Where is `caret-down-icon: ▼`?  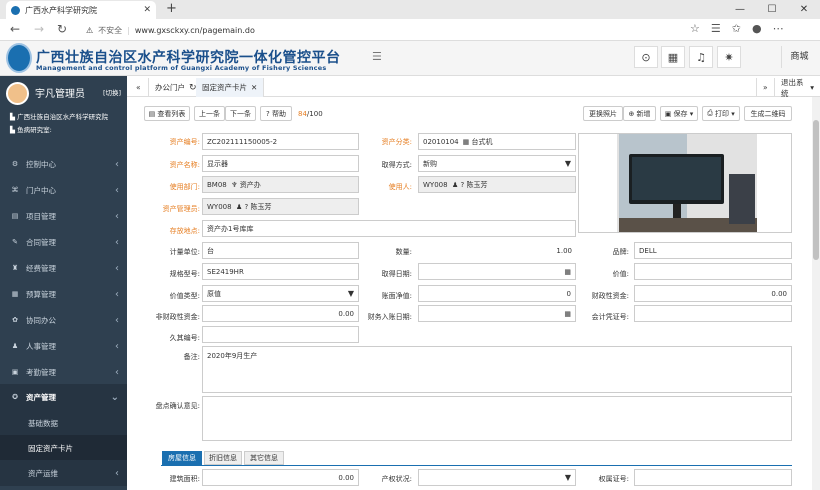 caret-down-icon: ▼ is located at coordinates (567, 163).